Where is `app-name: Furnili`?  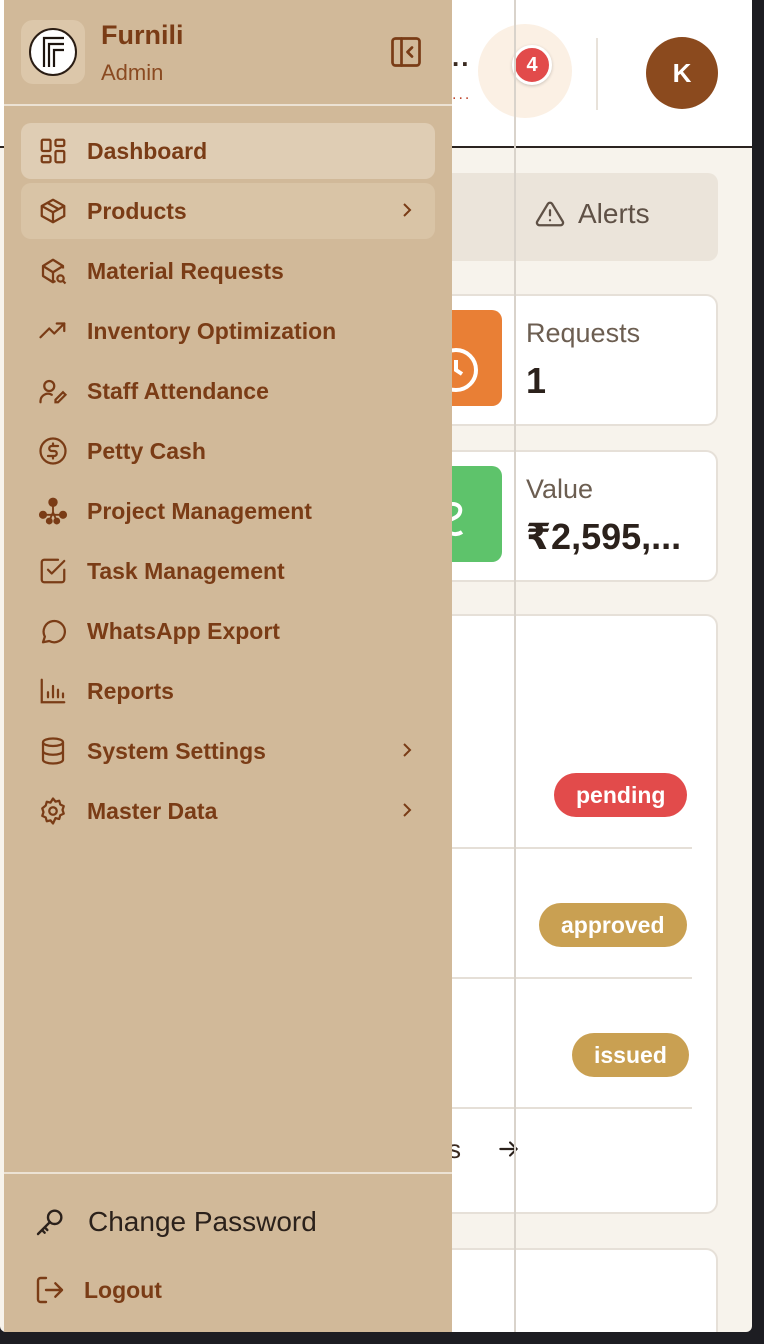
app-name: Furnili is located at coordinates (142, 35).